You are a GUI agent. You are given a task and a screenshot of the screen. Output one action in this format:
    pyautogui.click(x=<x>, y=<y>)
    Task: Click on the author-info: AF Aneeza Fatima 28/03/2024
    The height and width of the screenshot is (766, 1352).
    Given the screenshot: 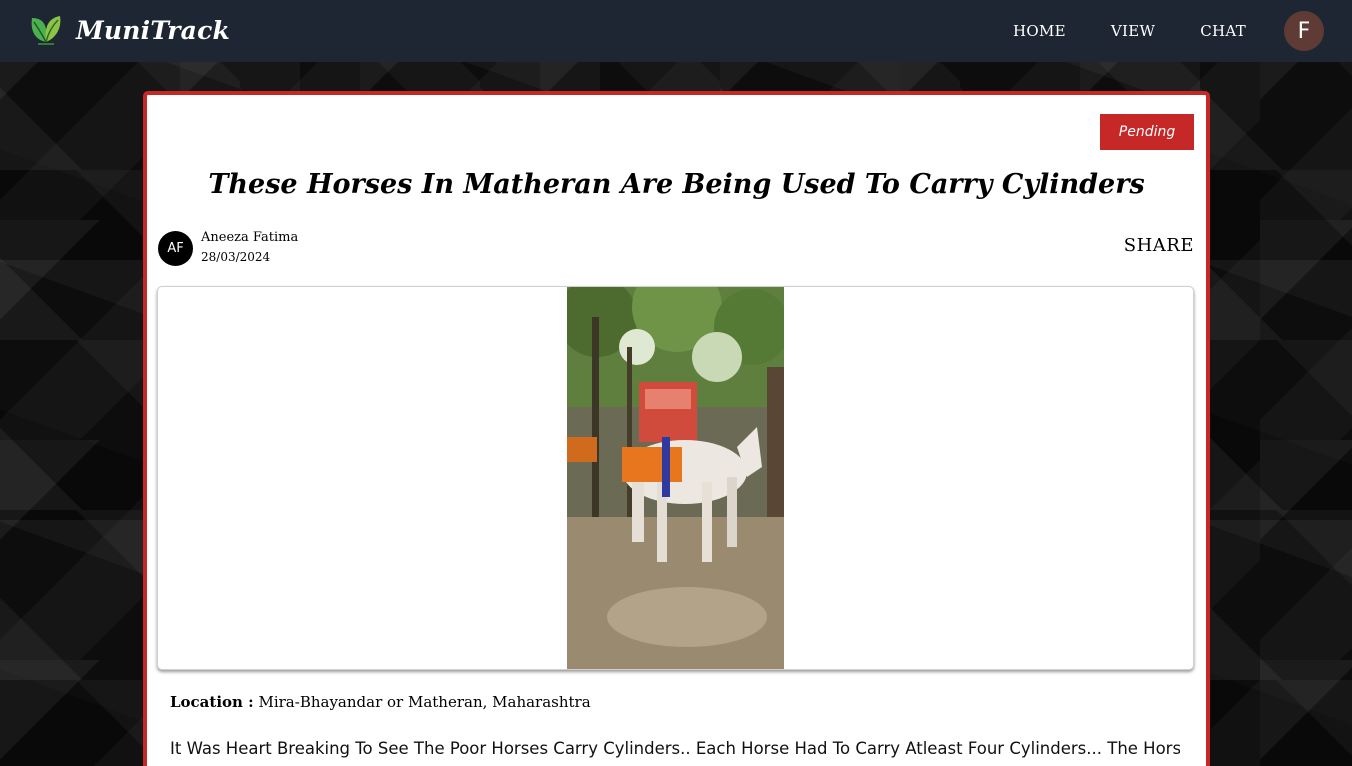 What is the action you would take?
    pyautogui.click(x=228, y=248)
    